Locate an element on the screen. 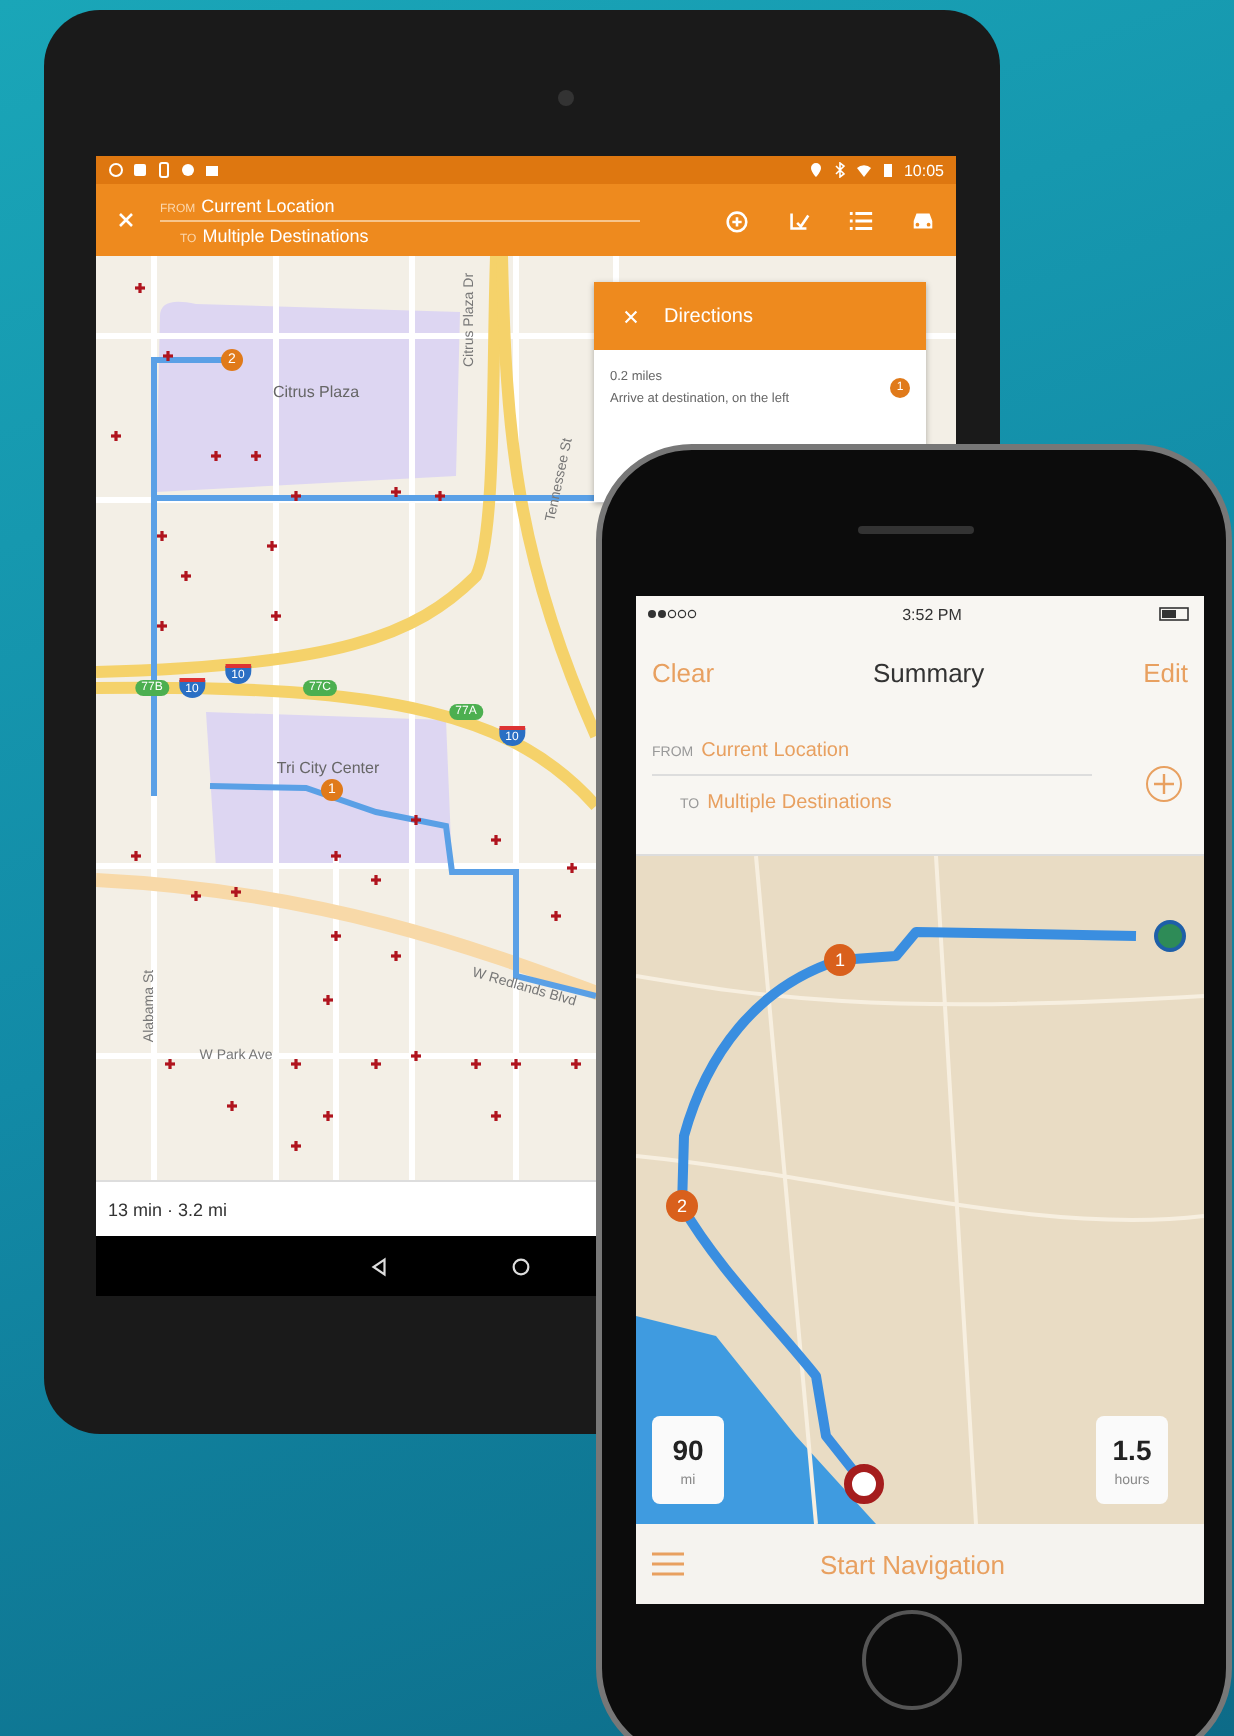 Image resolution: width=1234 pixels, height=1736 pixels. add-stop-icon is located at coordinates (737, 220).